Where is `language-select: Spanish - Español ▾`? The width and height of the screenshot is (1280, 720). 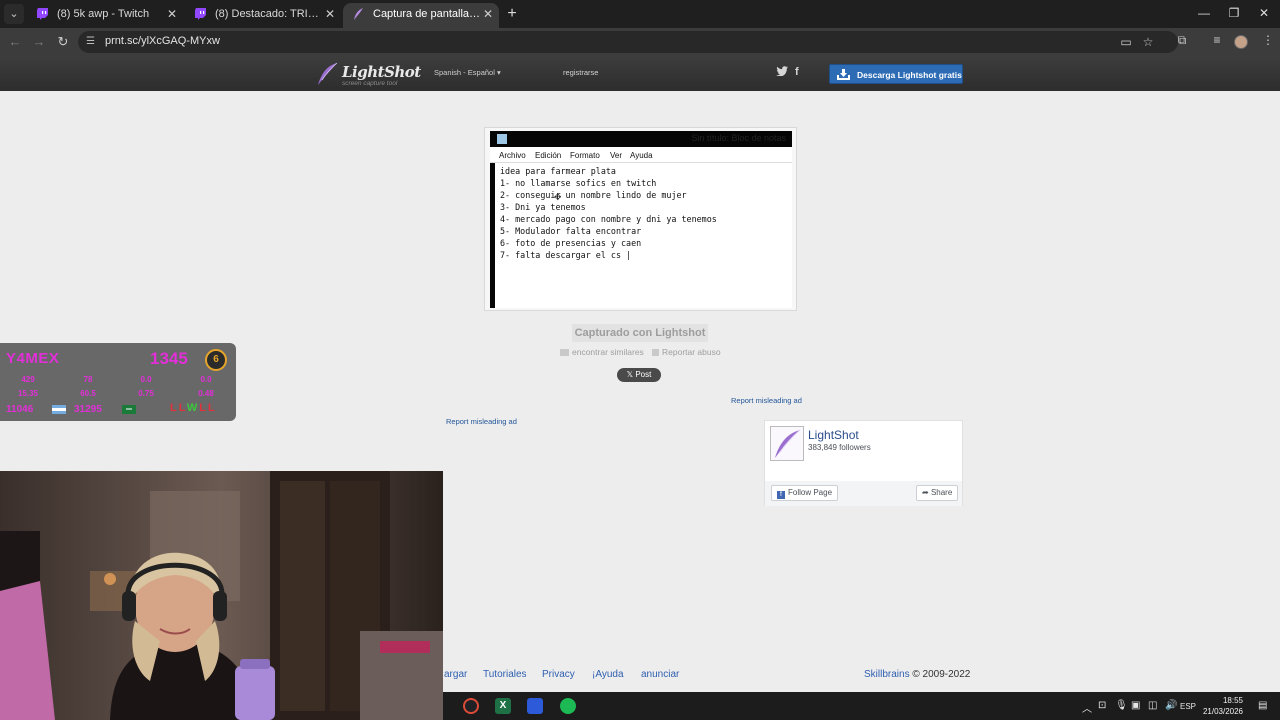 language-select: Spanish - Español ▾ is located at coordinates (467, 72).